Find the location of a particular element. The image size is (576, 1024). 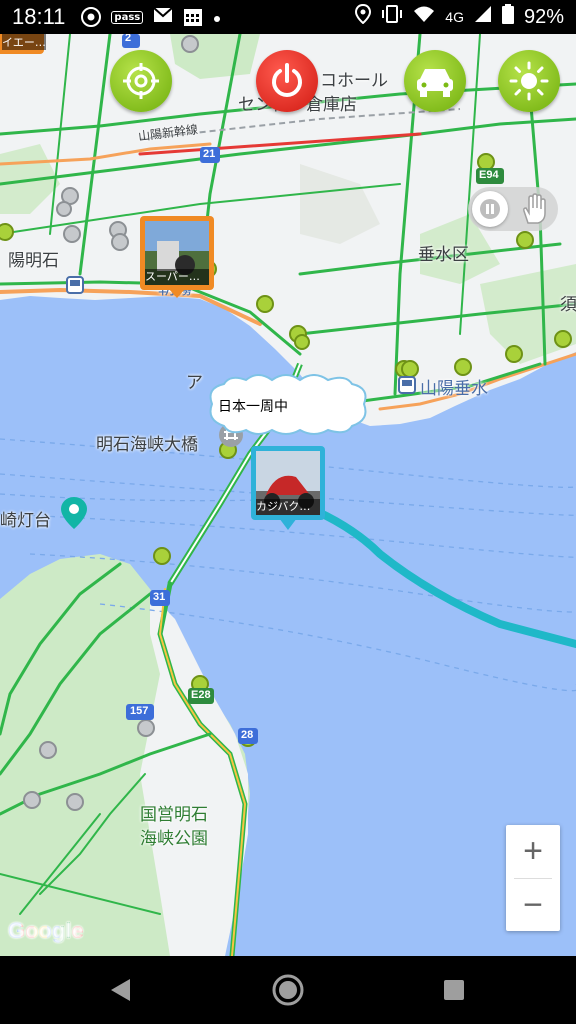

road-shield-e28: E28 is located at coordinates (201, 695).